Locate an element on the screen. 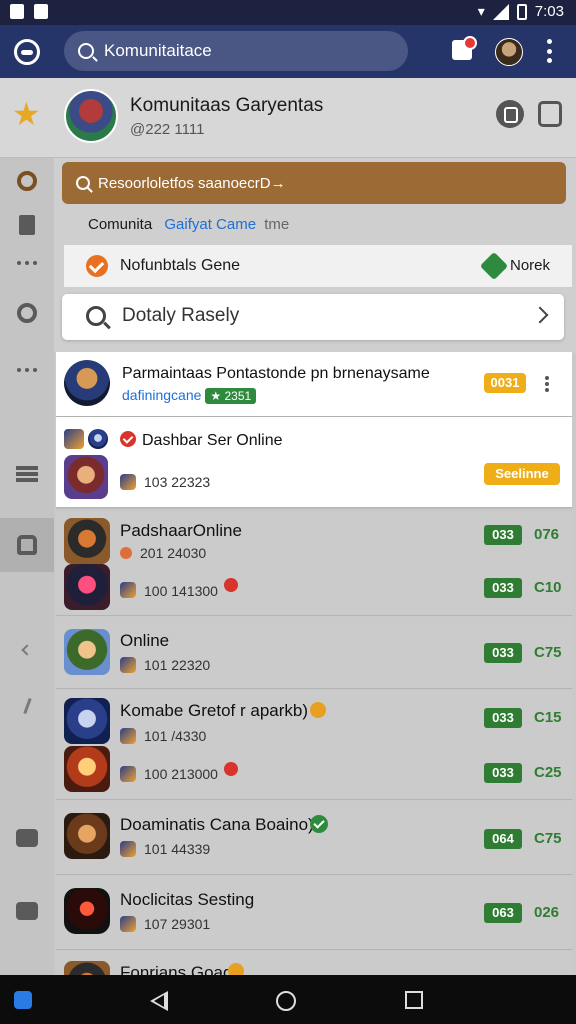 The image size is (576, 1024). rail-item-back is located at coordinates (27, 650).